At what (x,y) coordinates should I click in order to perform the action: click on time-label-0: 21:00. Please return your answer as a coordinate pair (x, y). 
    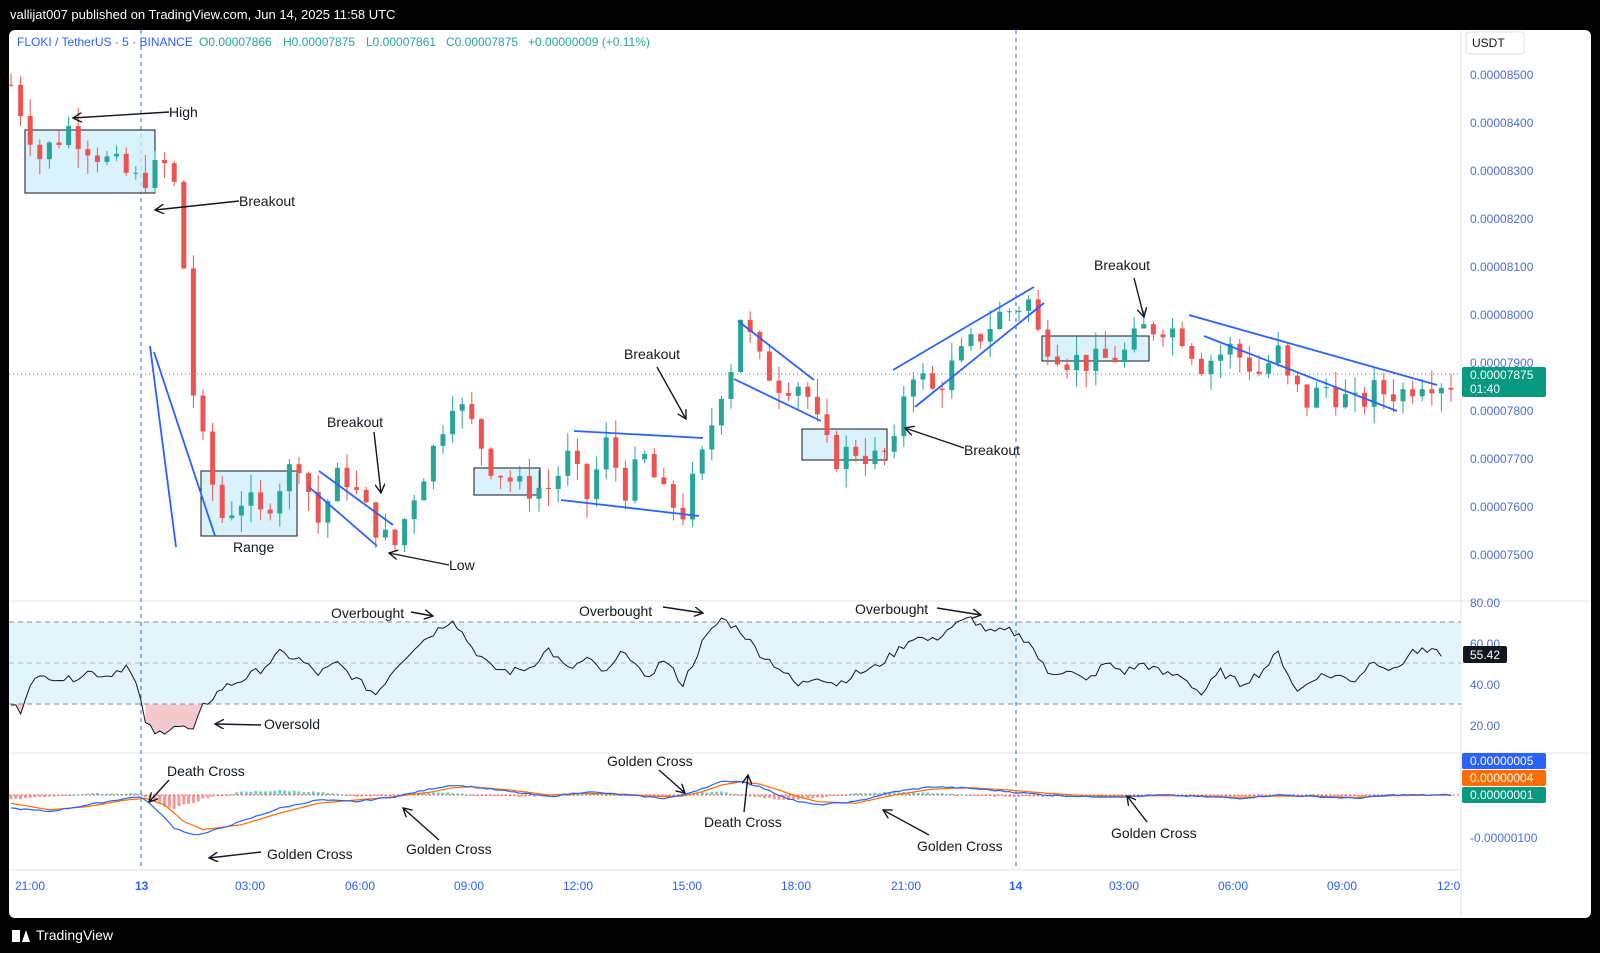
    Looking at the image, I should click on (30, 886).